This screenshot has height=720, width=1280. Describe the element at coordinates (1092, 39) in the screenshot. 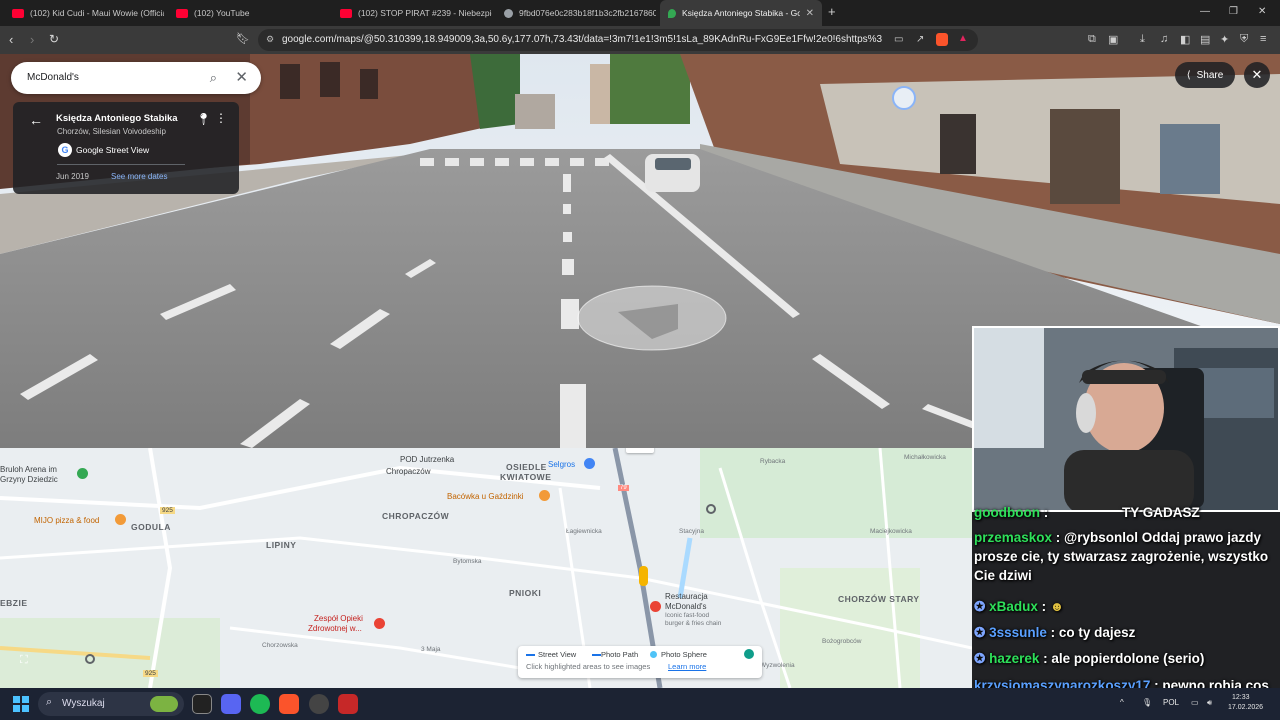

I see `extensions-icon: ⧉` at that location.